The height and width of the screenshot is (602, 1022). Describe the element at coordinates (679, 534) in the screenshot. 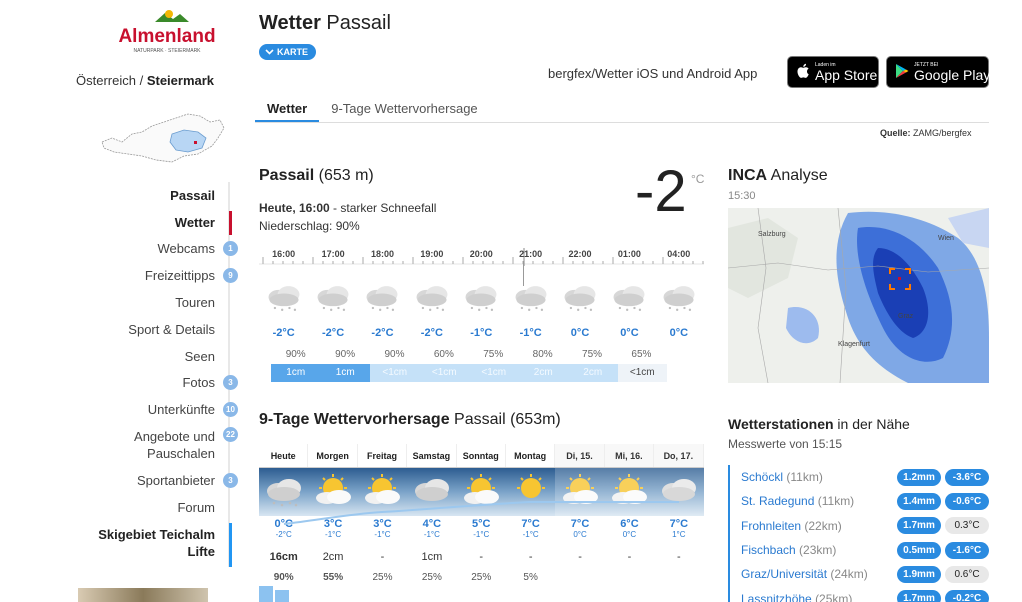

I see `forecast-min: 1°C` at that location.